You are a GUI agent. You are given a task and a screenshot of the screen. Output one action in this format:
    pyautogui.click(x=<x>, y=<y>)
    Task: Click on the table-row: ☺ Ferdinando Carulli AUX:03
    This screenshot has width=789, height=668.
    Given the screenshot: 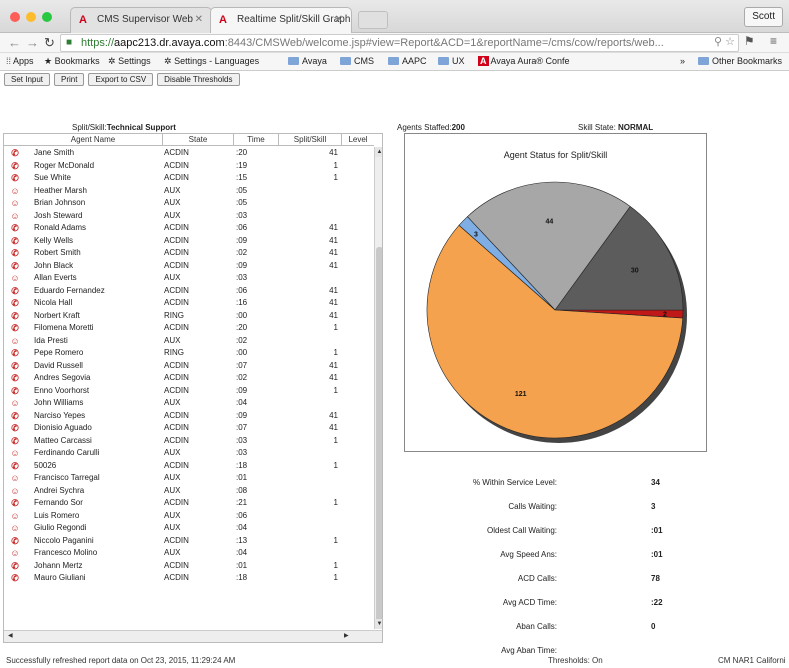 What is the action you would take?
    pyautogui.click(x=189, y=453)
    